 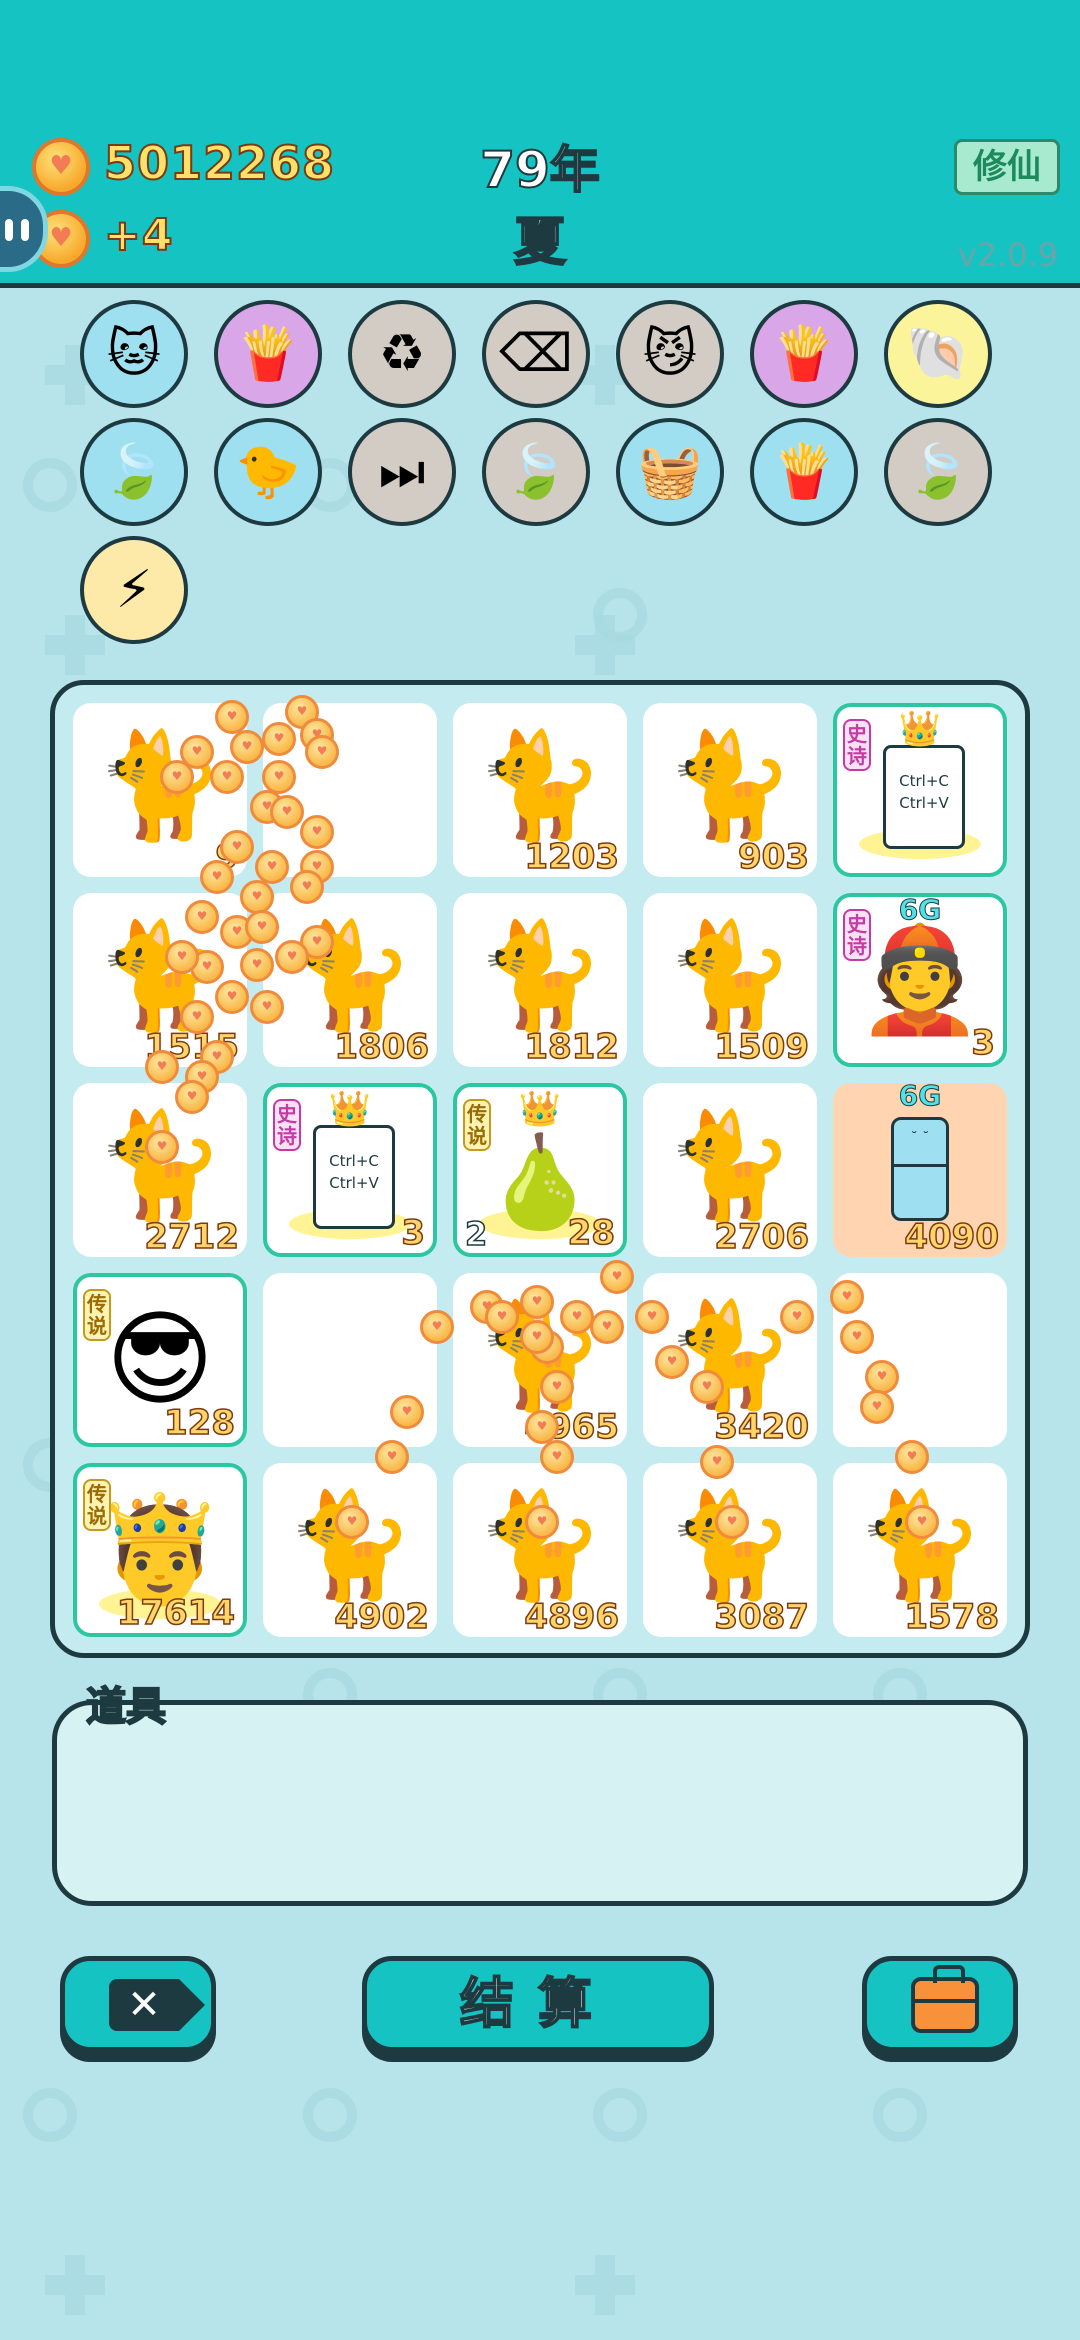 I want to click on cell-value: 3087, so click(x=762, y=1617).